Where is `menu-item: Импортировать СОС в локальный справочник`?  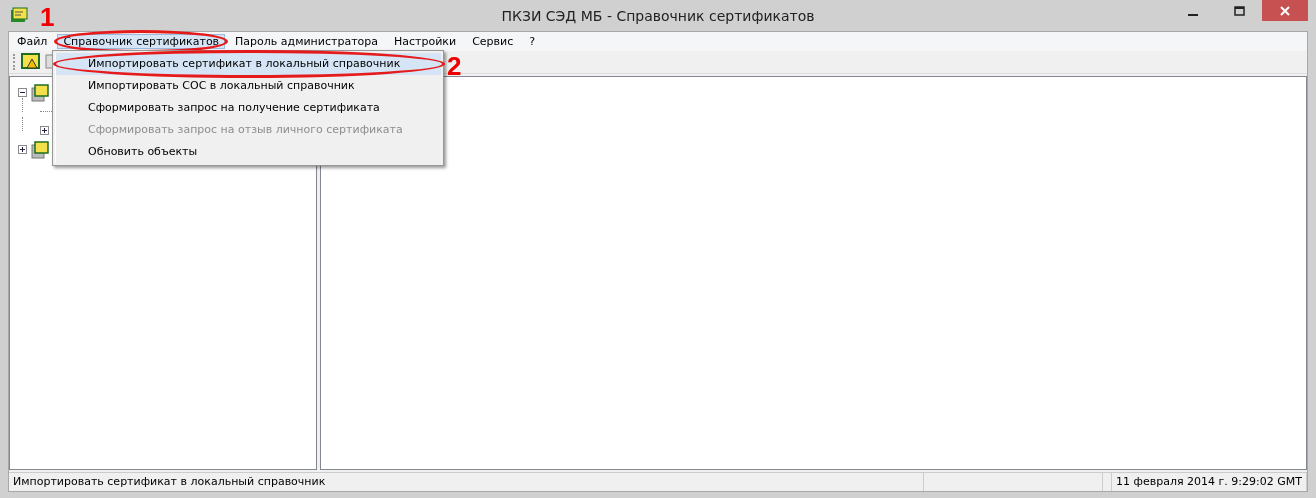
menu-item: Импортировать СОС в локальный справочник is located at coordinates (248, 86).